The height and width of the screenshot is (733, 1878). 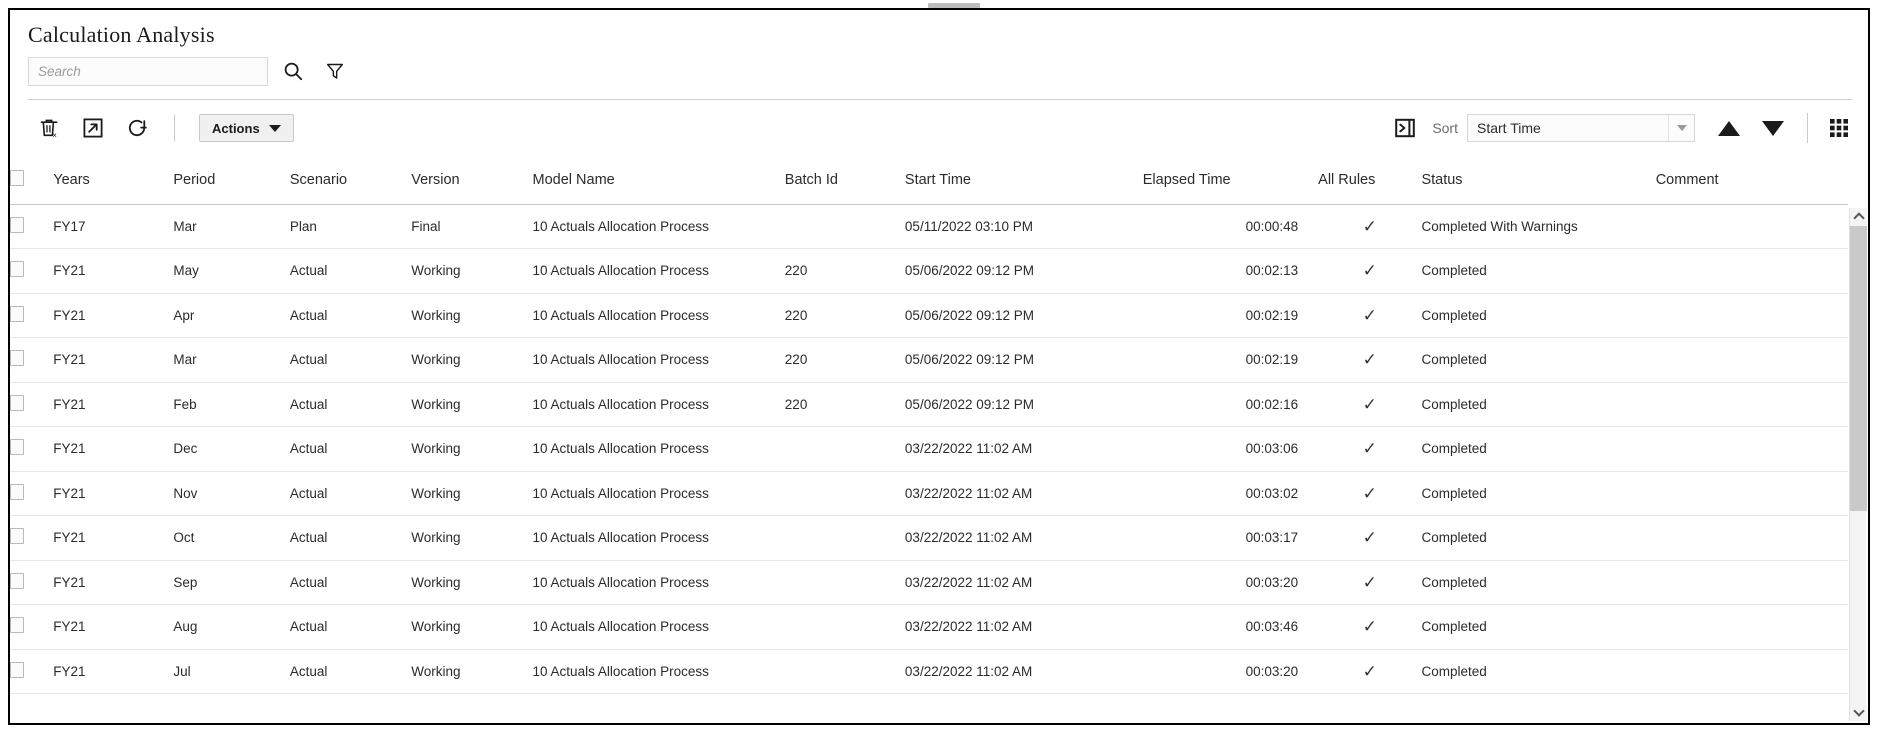 What do you see at coordinates (1369, 226) in the screenshot?
I see `check-icon: ✓` at bounding box center [1369, 226].